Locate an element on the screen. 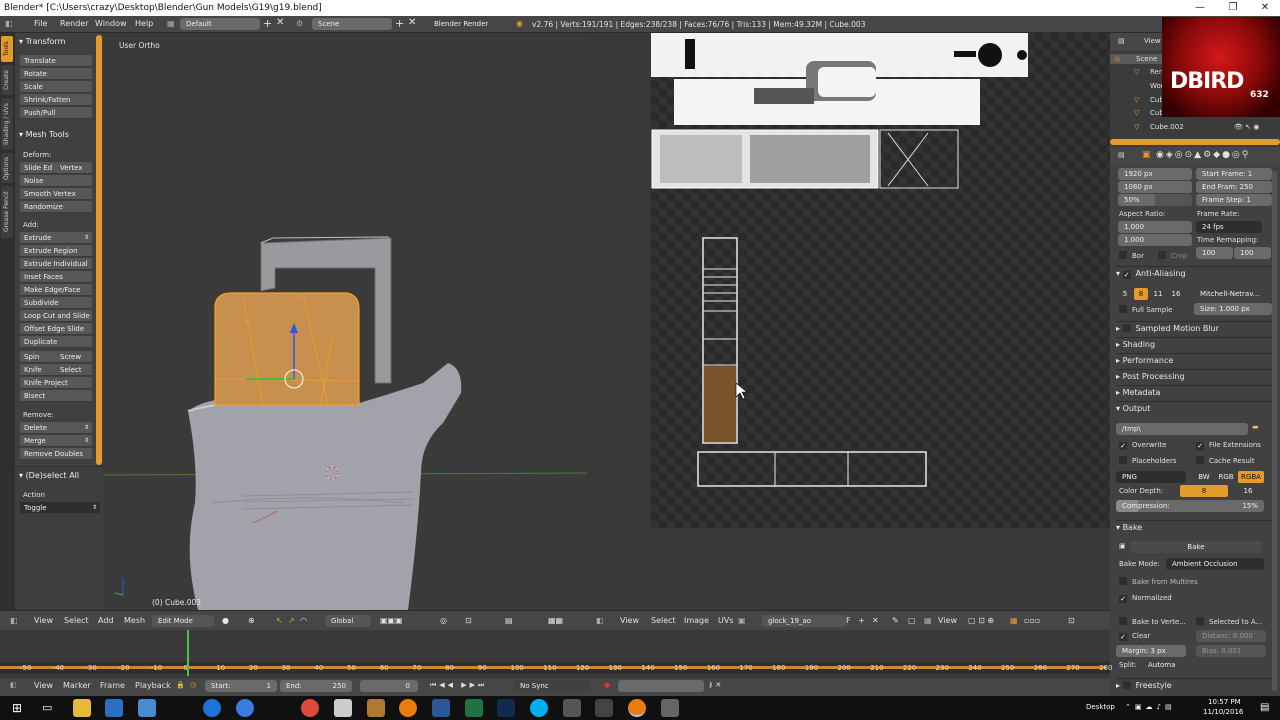 The width and height of the screenshot is (1280, 720). keying-set-field is located at coordinates (661, 686).